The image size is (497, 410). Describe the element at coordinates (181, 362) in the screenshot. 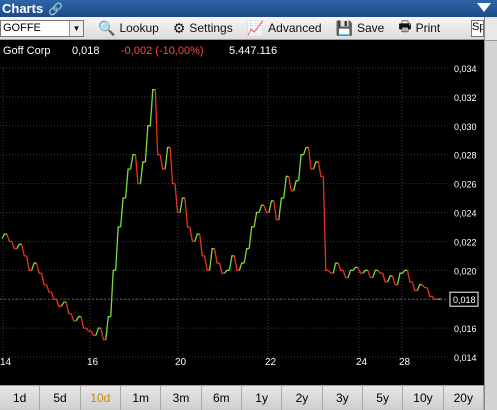

I see `x-tick-label: 20` at that location.